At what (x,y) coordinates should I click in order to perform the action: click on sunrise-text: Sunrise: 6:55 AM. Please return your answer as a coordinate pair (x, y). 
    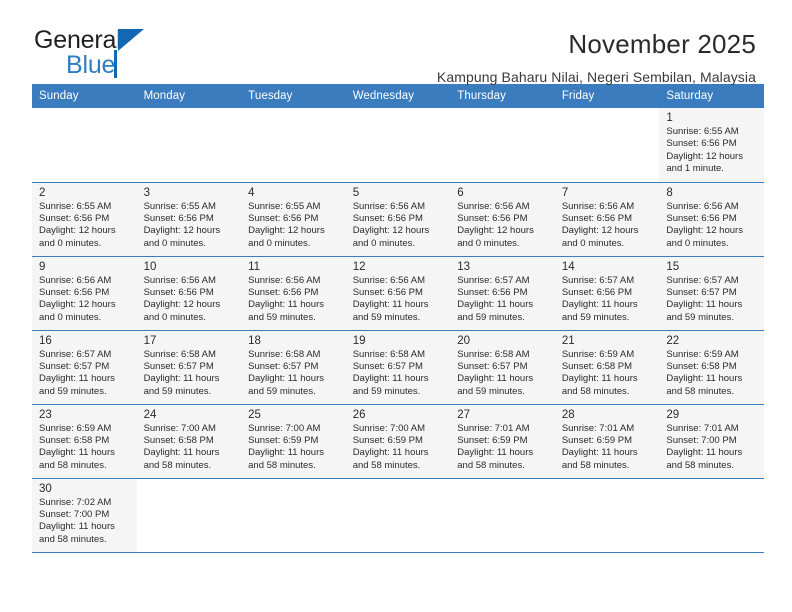
    Looking at the image, I should click on (75, 206).